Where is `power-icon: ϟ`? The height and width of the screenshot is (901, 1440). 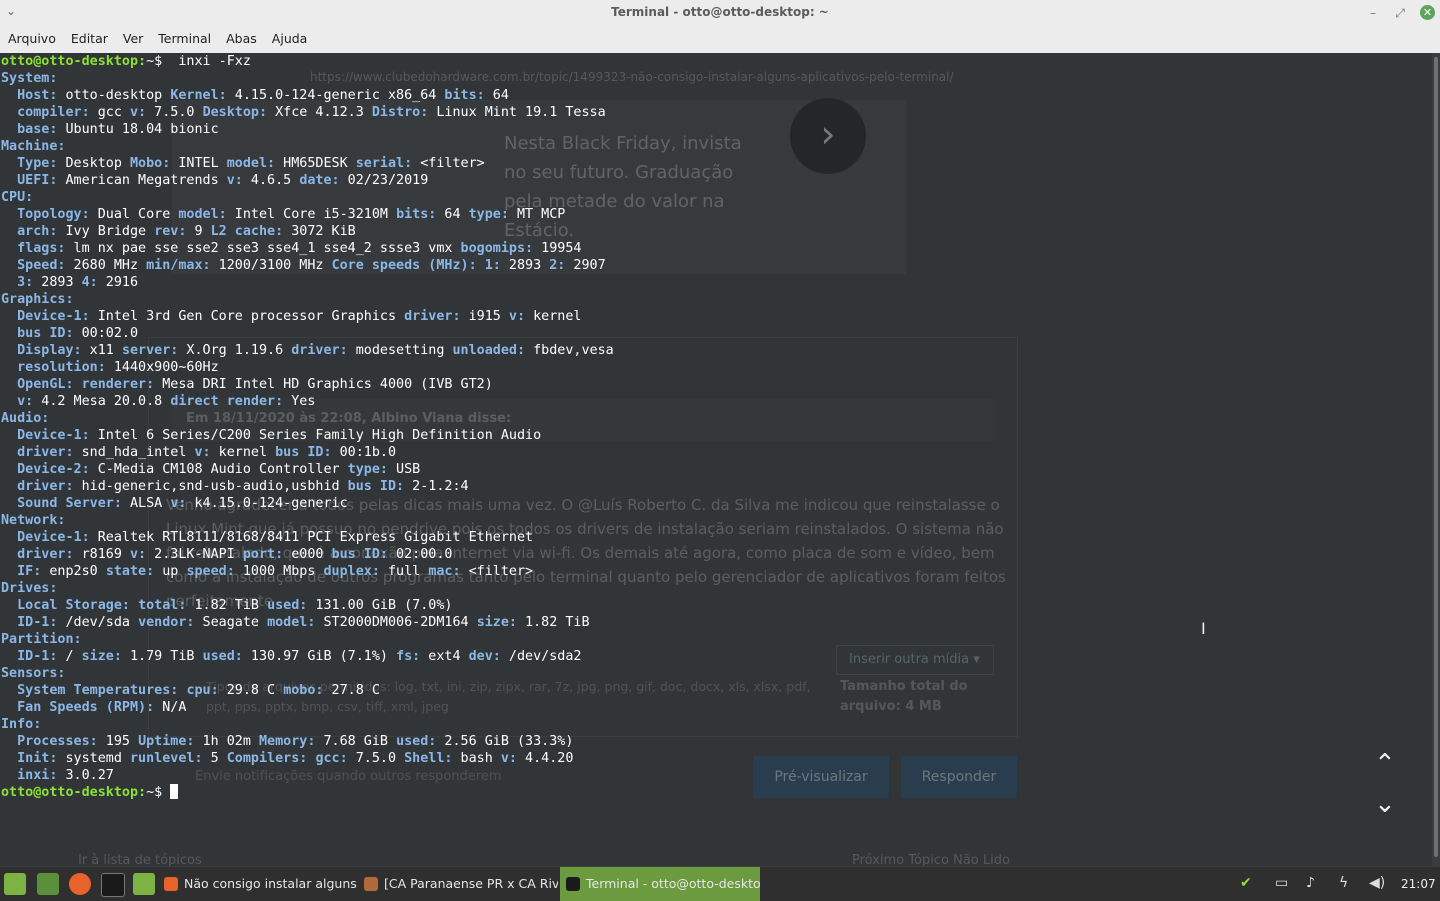 power-icon: ϟ is located at coordinates (1343, 883).